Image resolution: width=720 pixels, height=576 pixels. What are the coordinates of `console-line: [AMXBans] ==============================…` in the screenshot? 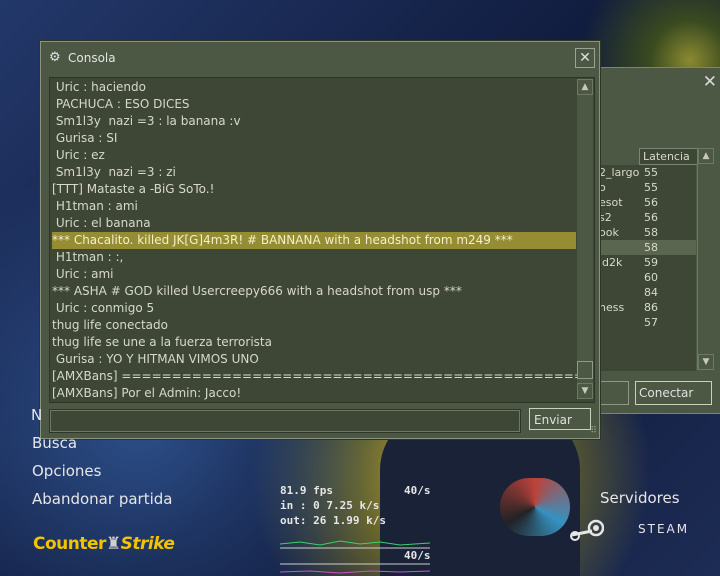 It's located at (323, 376).